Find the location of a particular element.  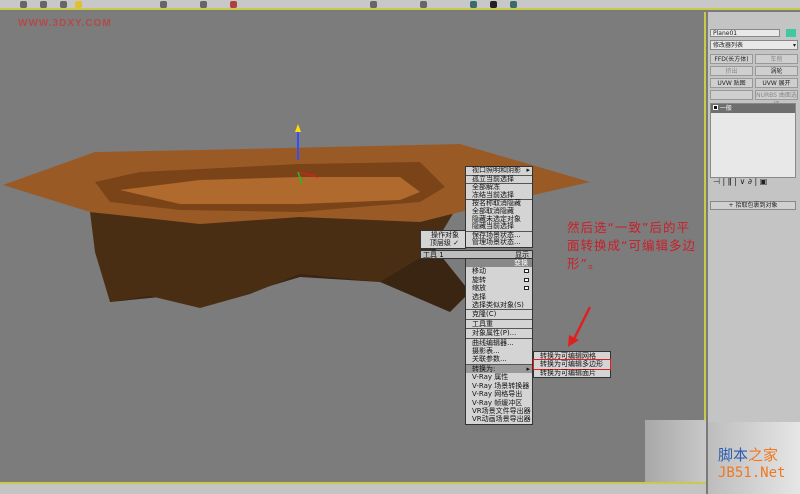

site-logo: 脚本之家 JB51.Net is located at coordinates (752, 463).